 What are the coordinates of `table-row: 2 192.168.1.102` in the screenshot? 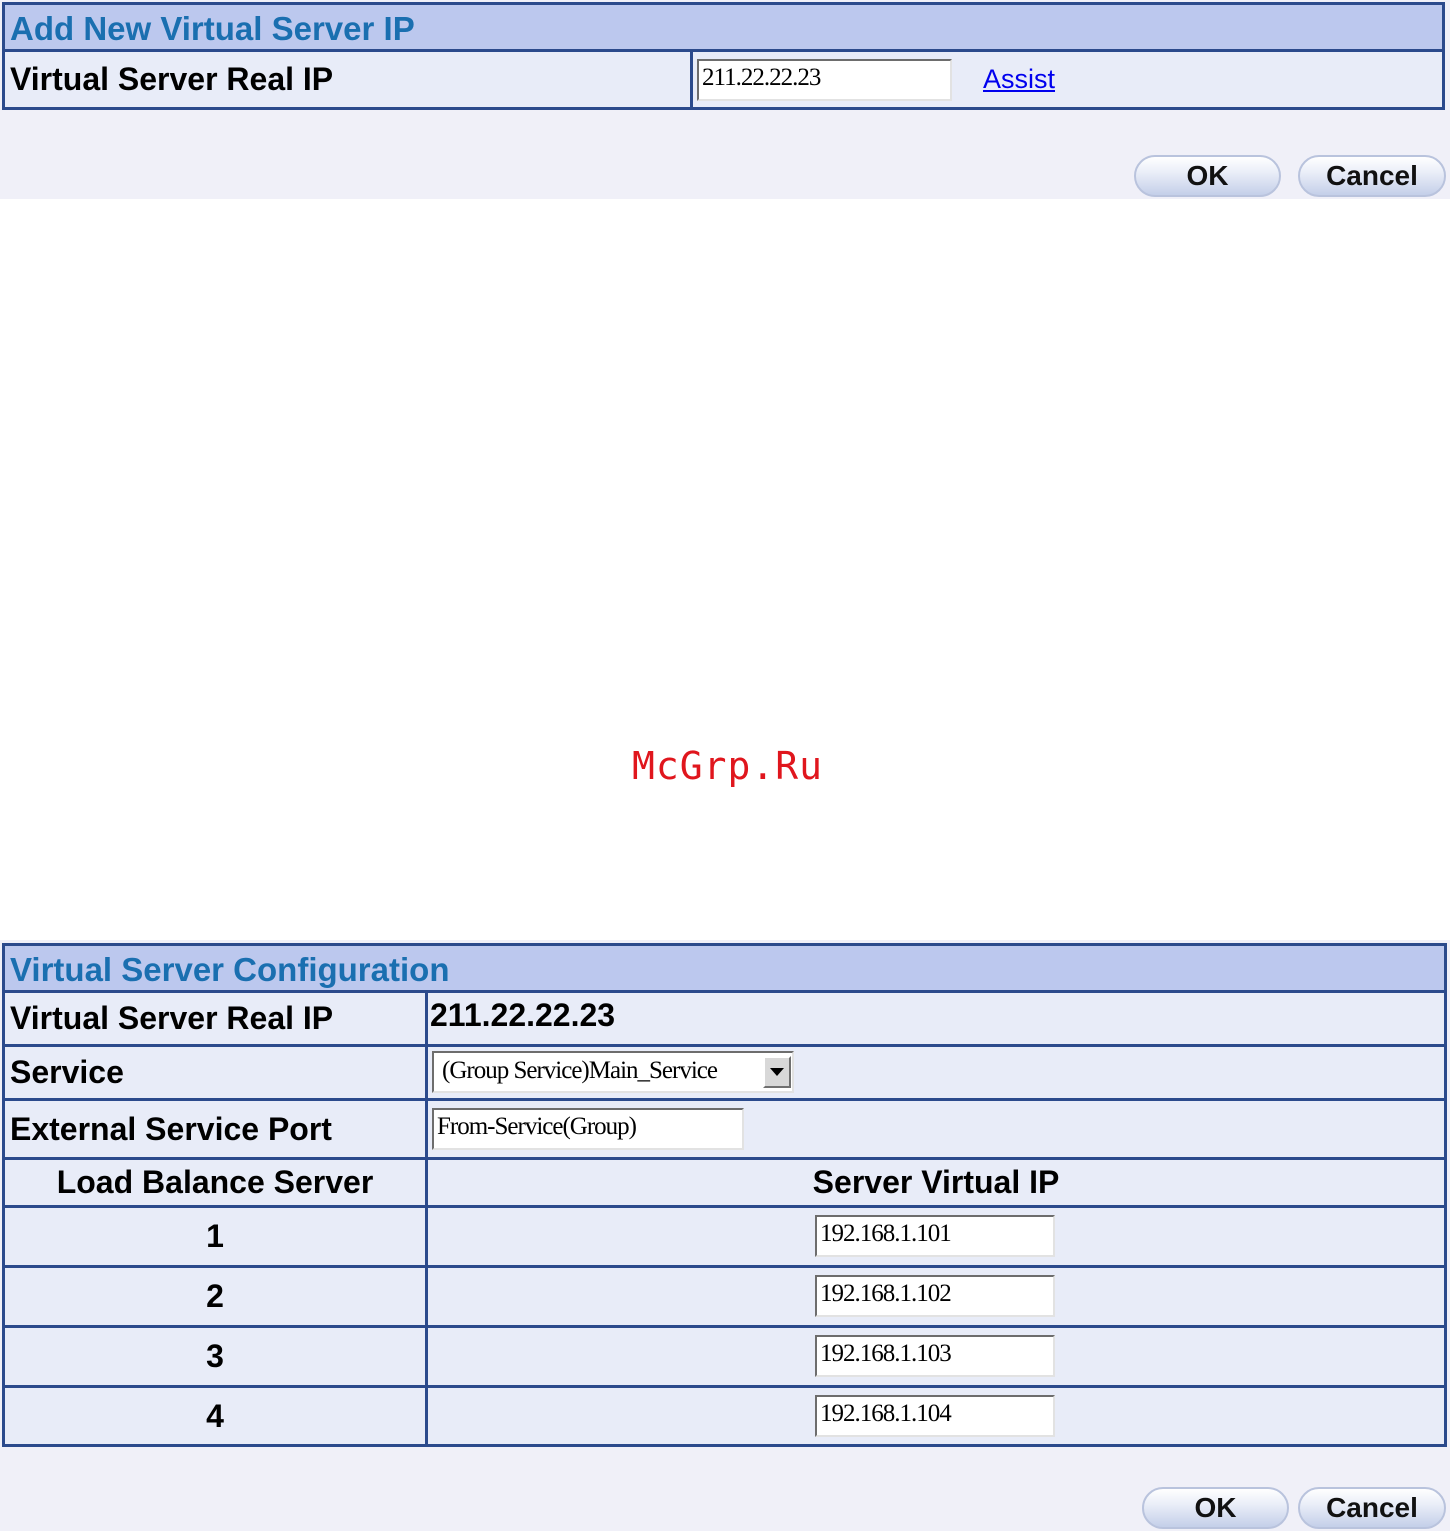 It's located at (724, 1298).